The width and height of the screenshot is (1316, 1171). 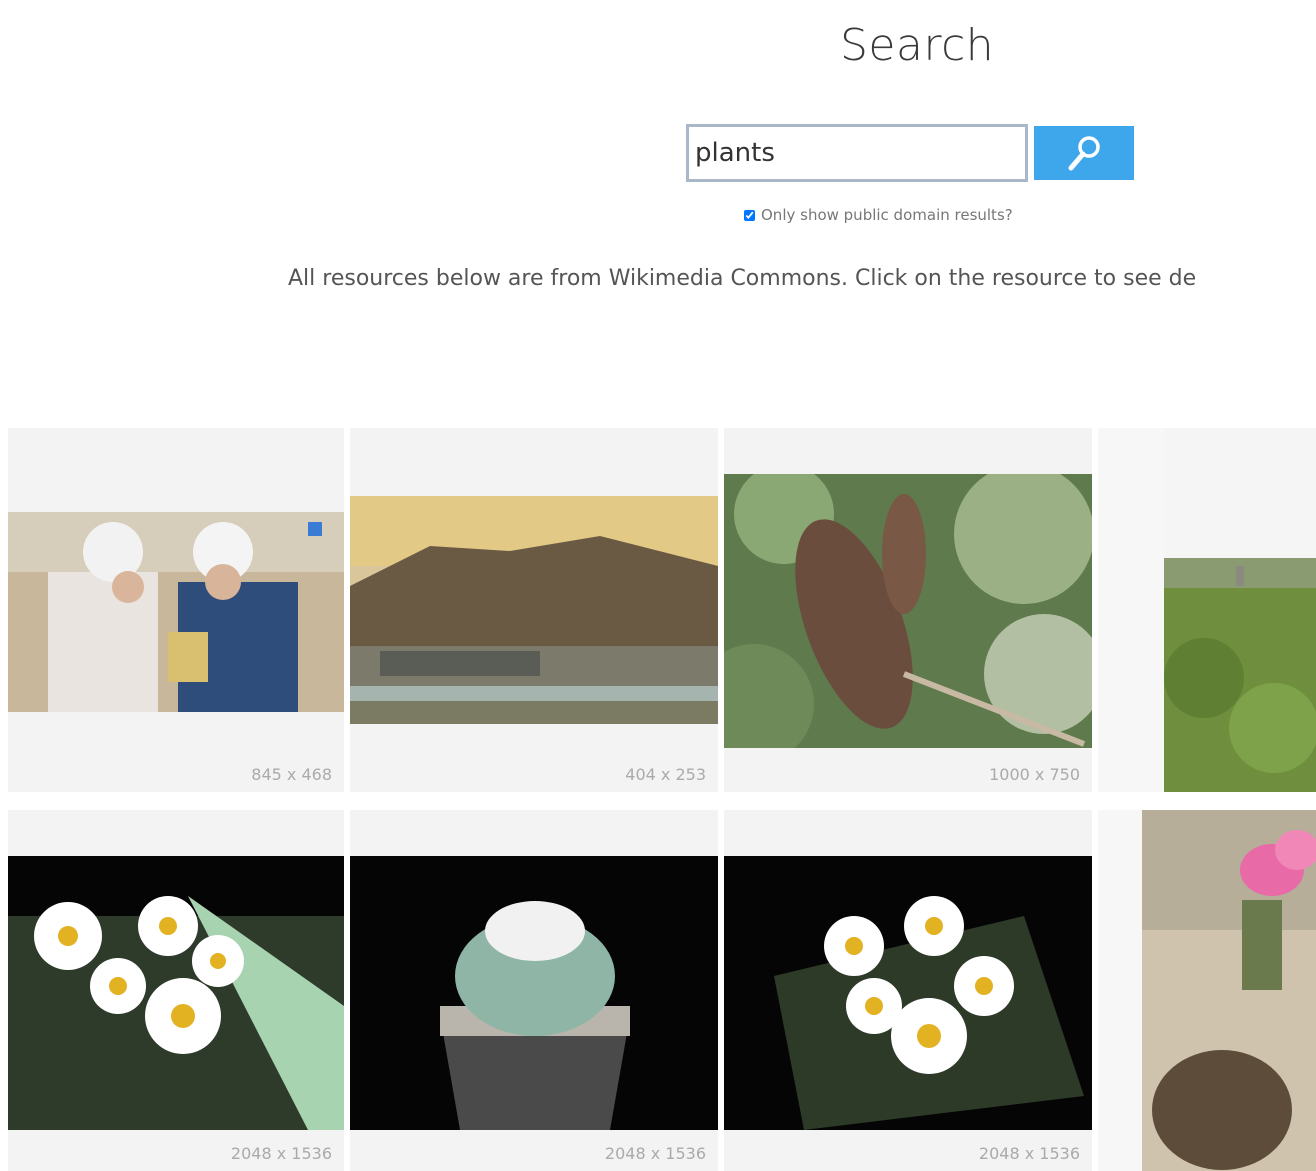 I want to click on result-card: 845 x 468, so click(x=176, y=610).